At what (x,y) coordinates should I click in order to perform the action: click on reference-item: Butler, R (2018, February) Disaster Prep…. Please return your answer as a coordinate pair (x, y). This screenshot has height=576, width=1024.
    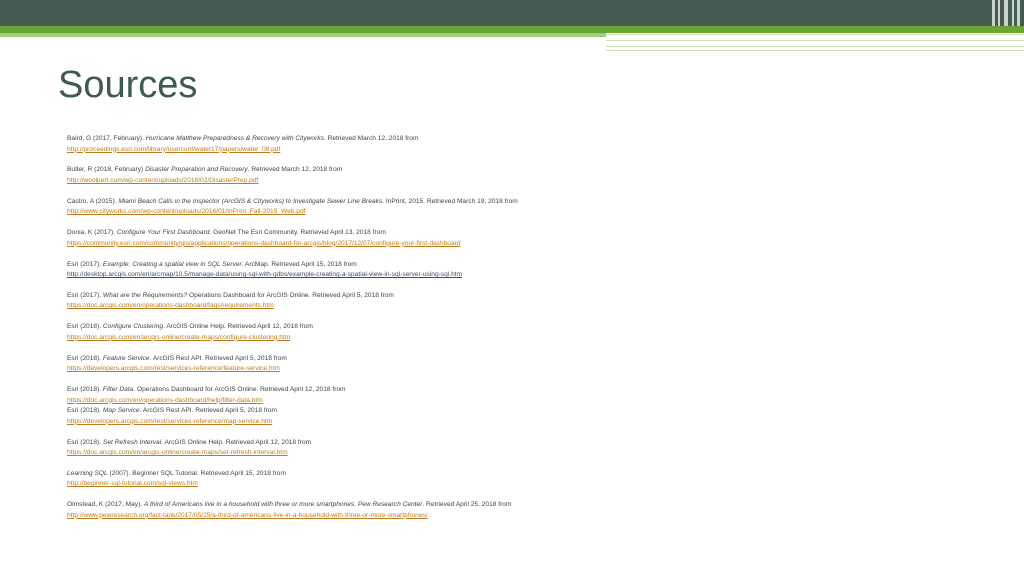
    Looking at the image, I should click on (517, 175).